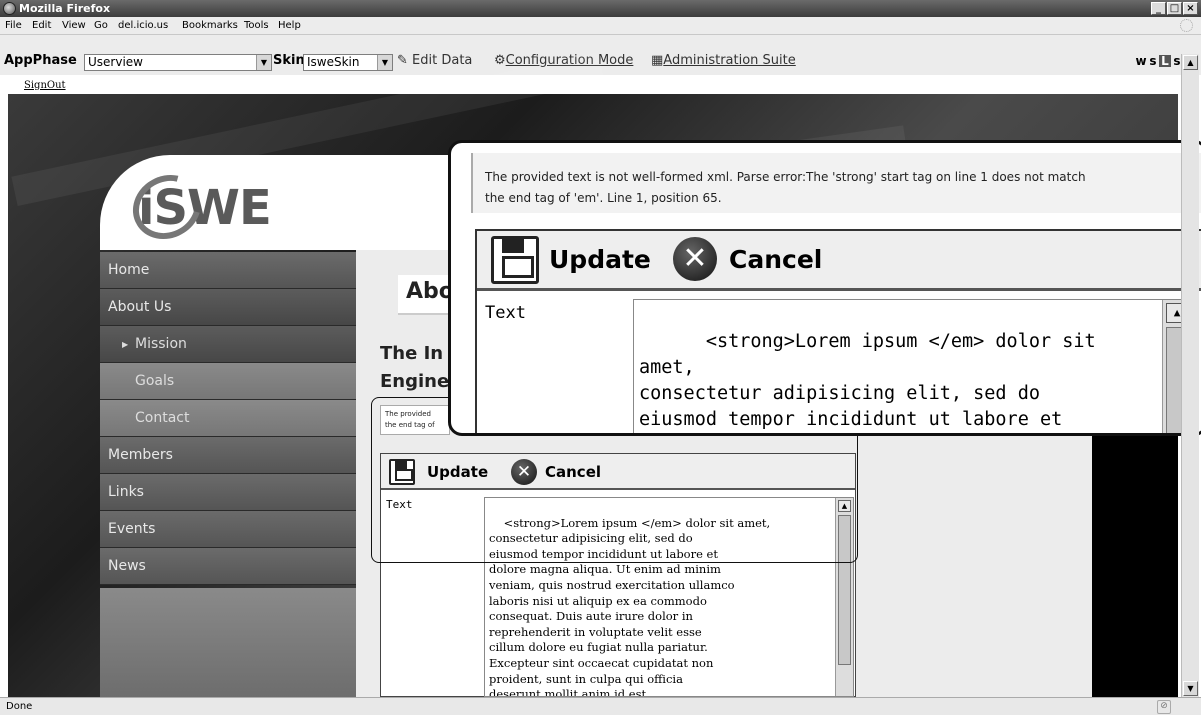 The height and width of the screenshot is (715, 1201). What do you see at coordinates (723, 60) in the screenshot?
I see `administration-suite-link: ▦Administration Suite` at bounding box center [723, 60].